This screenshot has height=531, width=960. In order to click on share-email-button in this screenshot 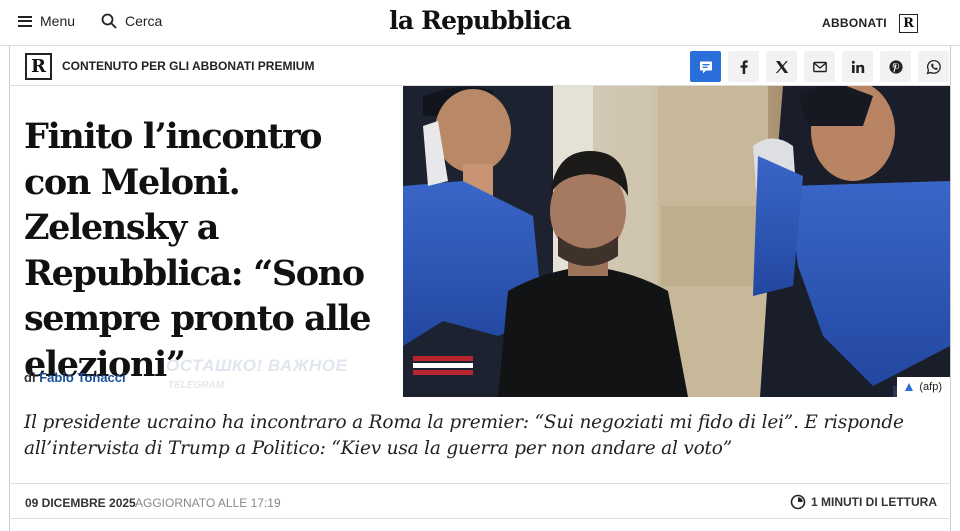, I will do `click(819, 66)`.